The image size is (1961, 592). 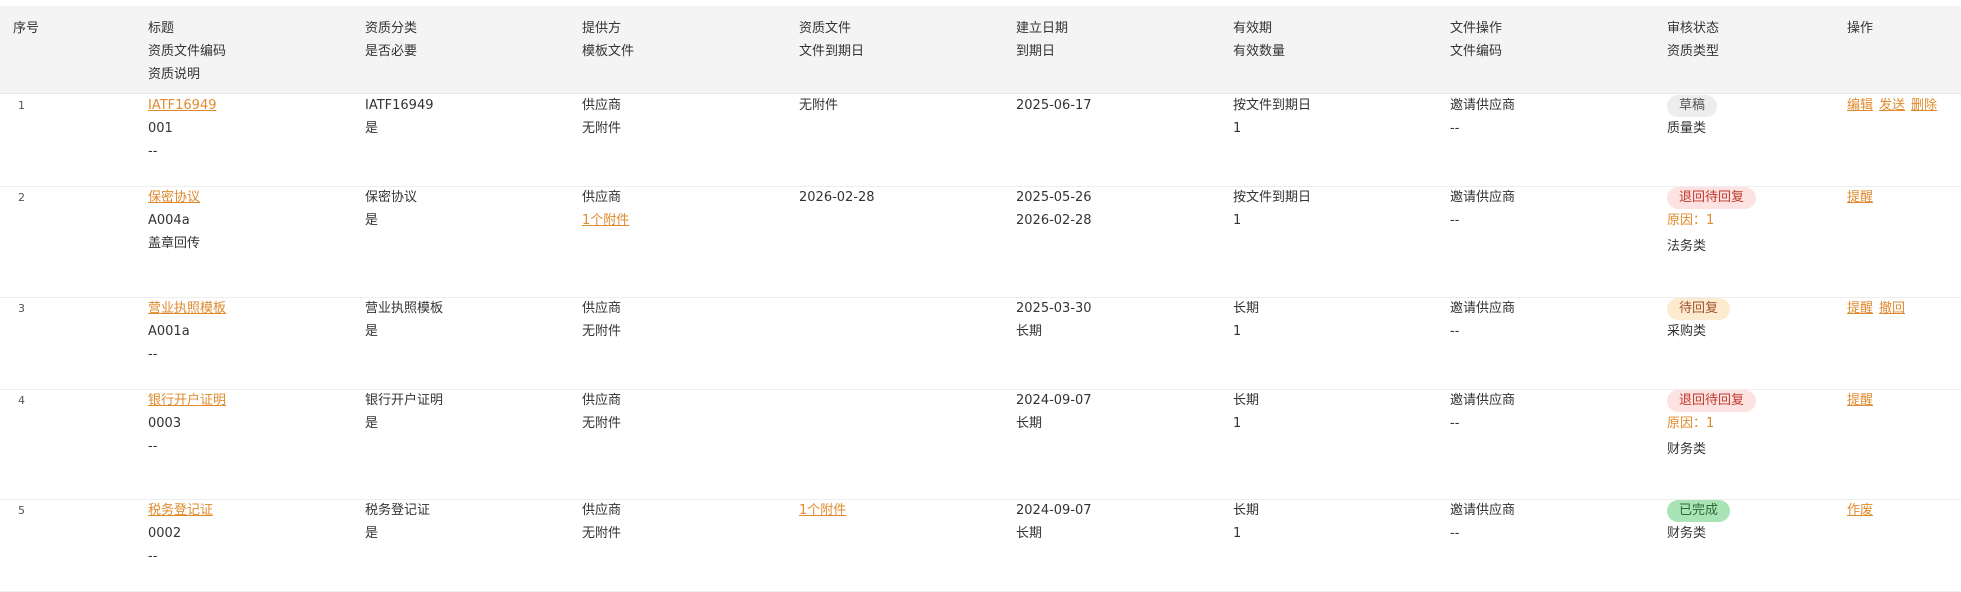 I want to click on row-created-date: 2024-09-07, so click(x=1054, y=400).